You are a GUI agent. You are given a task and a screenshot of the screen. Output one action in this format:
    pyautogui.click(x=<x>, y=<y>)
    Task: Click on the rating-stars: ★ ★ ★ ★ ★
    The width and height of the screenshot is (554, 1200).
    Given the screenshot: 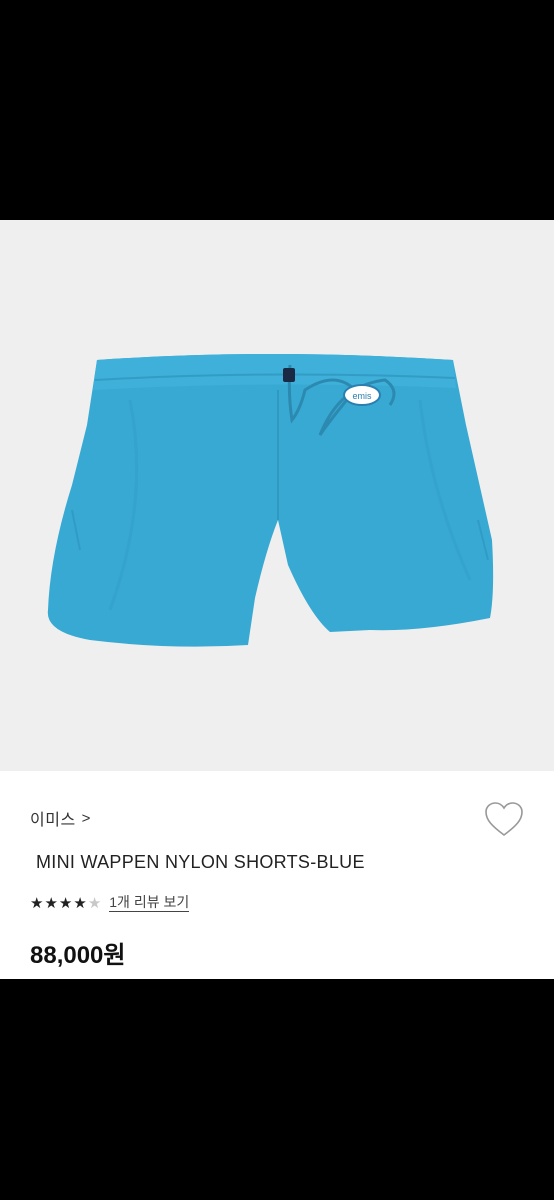 What is the action you would take?
    pyautogui.click(x=65, y=903)
    